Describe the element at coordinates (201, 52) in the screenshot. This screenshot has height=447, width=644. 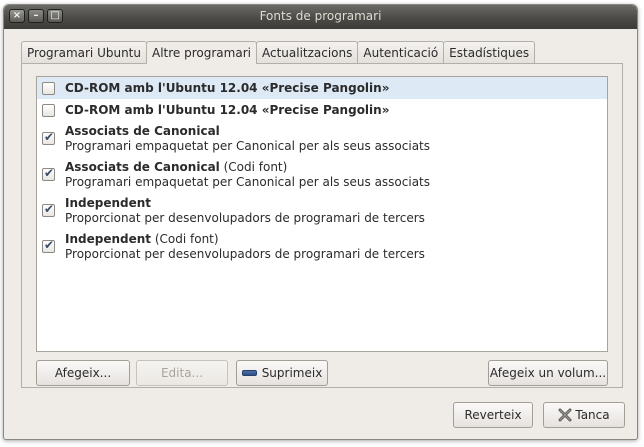
I see `tab-other-software: Altre programari` at that location.